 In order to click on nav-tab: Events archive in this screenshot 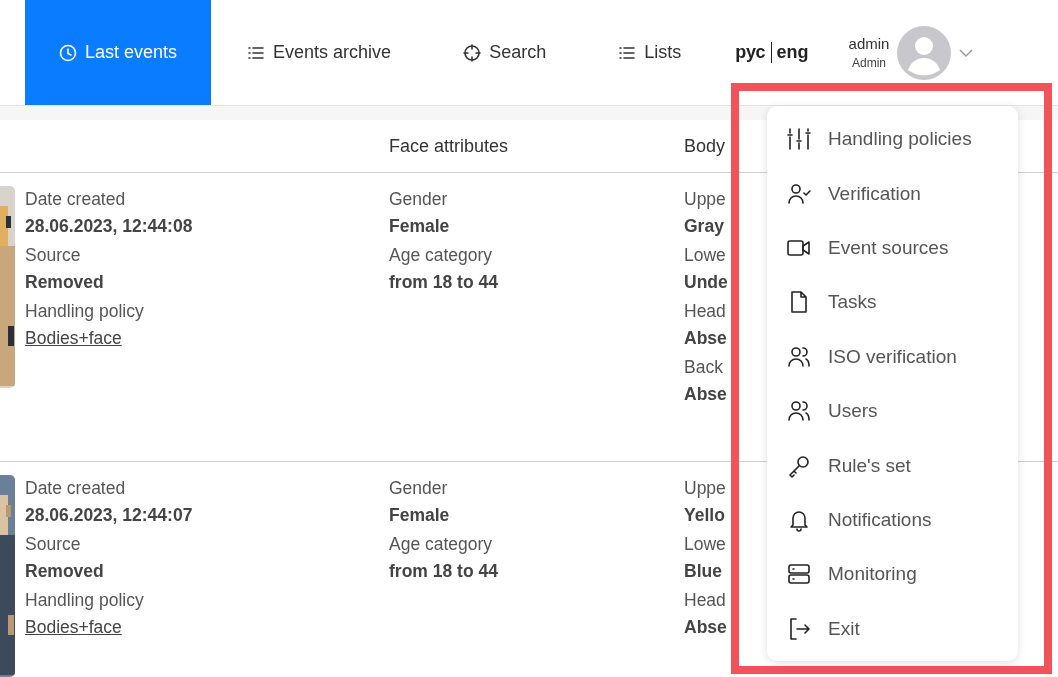, I will do `click(319, 52)`.